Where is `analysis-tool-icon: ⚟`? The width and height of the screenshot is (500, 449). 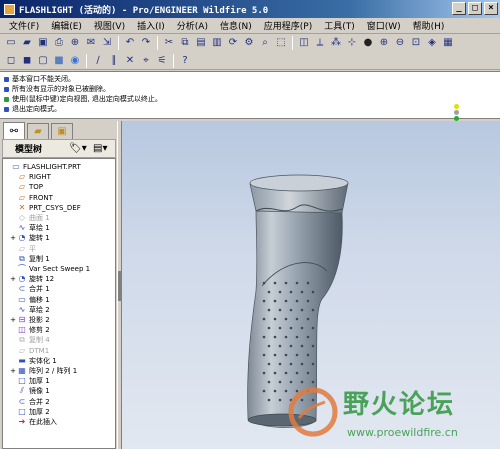 analysis-tool-icon: ⚟ is located at coordinates (162, 61).